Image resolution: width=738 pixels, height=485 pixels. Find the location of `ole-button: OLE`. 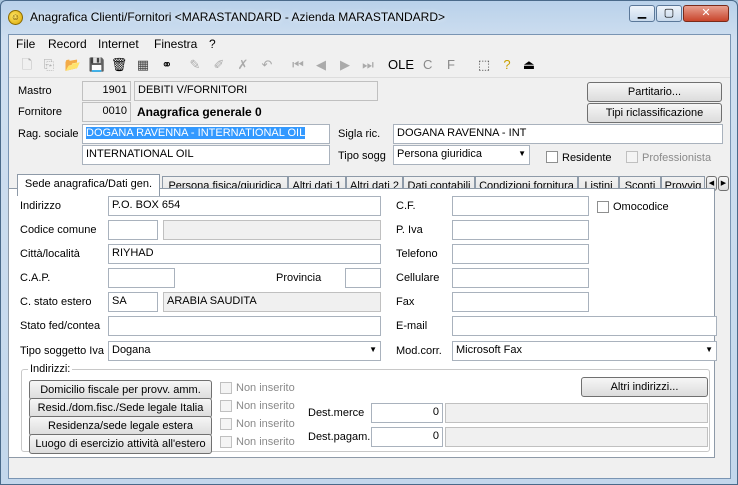

ole-button: OLE is located at coordinates (401, 65).